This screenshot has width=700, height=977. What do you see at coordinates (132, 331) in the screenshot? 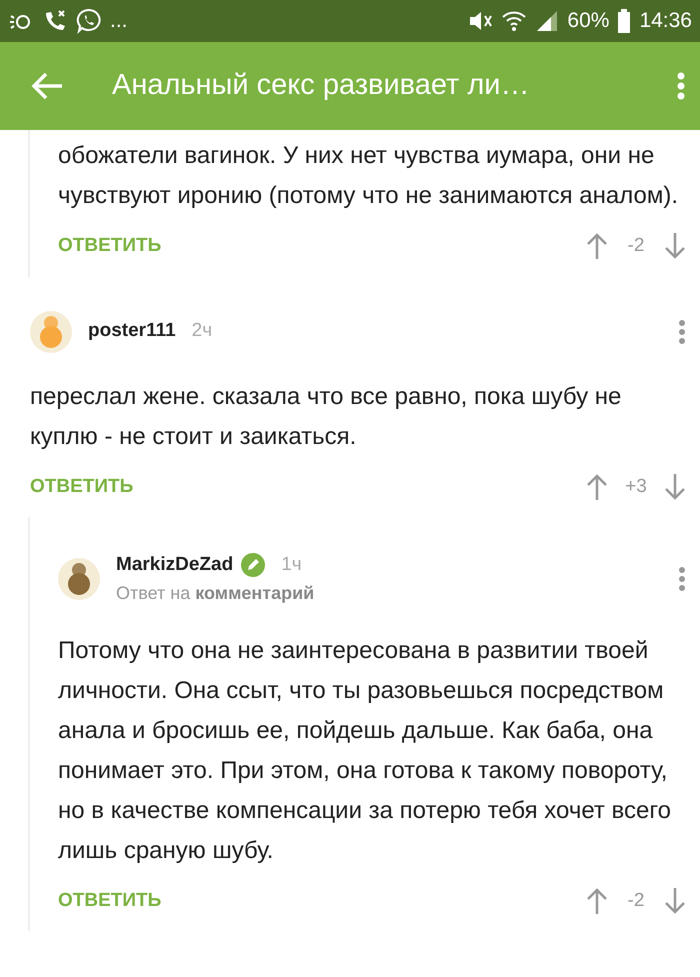
I see `author-name: poster111` at bounding box center [132, 331].